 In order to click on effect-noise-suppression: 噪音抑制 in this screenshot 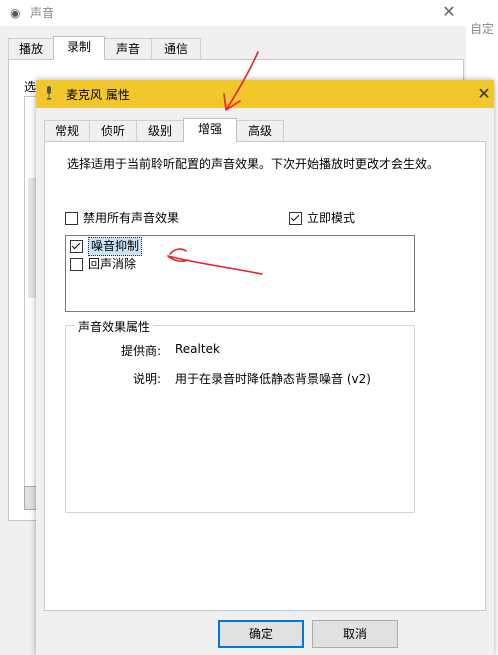, I will do `click(106, 246)`.